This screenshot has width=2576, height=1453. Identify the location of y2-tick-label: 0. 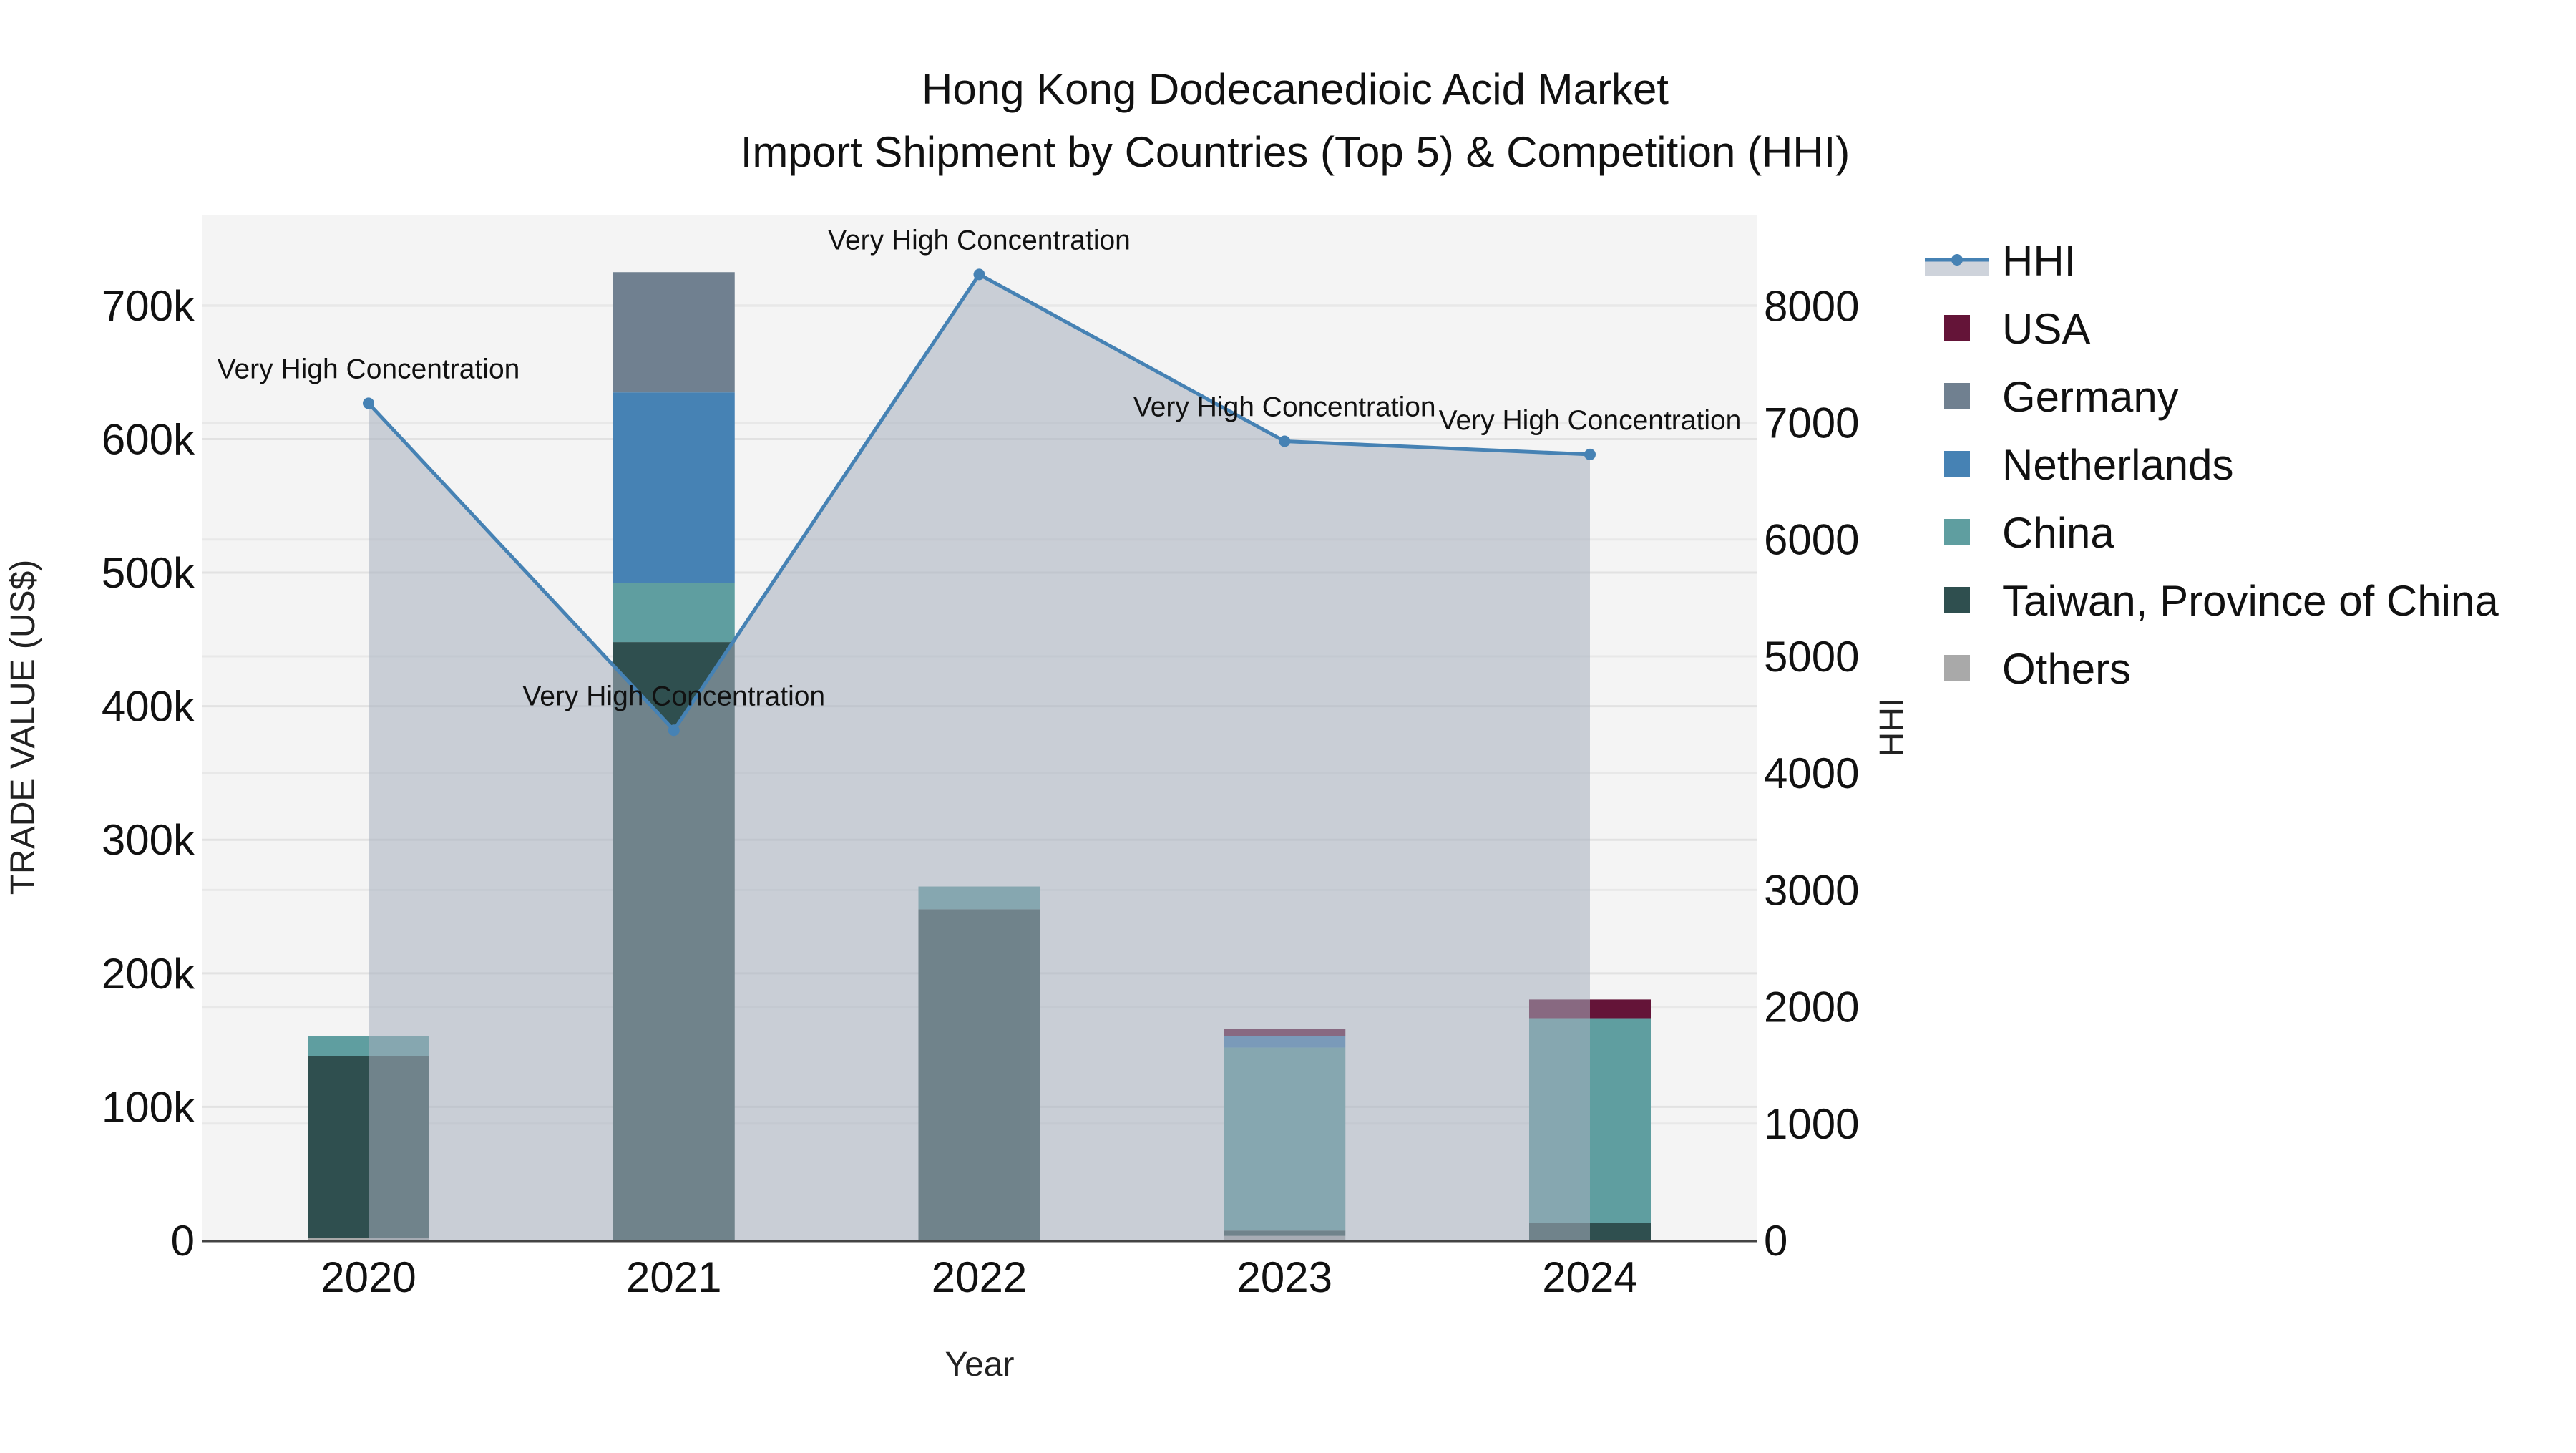
(1775, 1241).